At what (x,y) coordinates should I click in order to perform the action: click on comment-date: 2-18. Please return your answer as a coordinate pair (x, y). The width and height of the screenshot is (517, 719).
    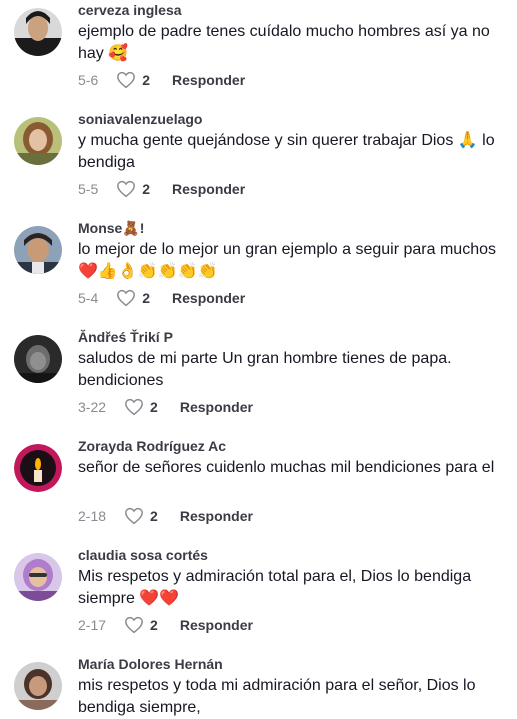
    Looking at the image, I should click on (92, 516).